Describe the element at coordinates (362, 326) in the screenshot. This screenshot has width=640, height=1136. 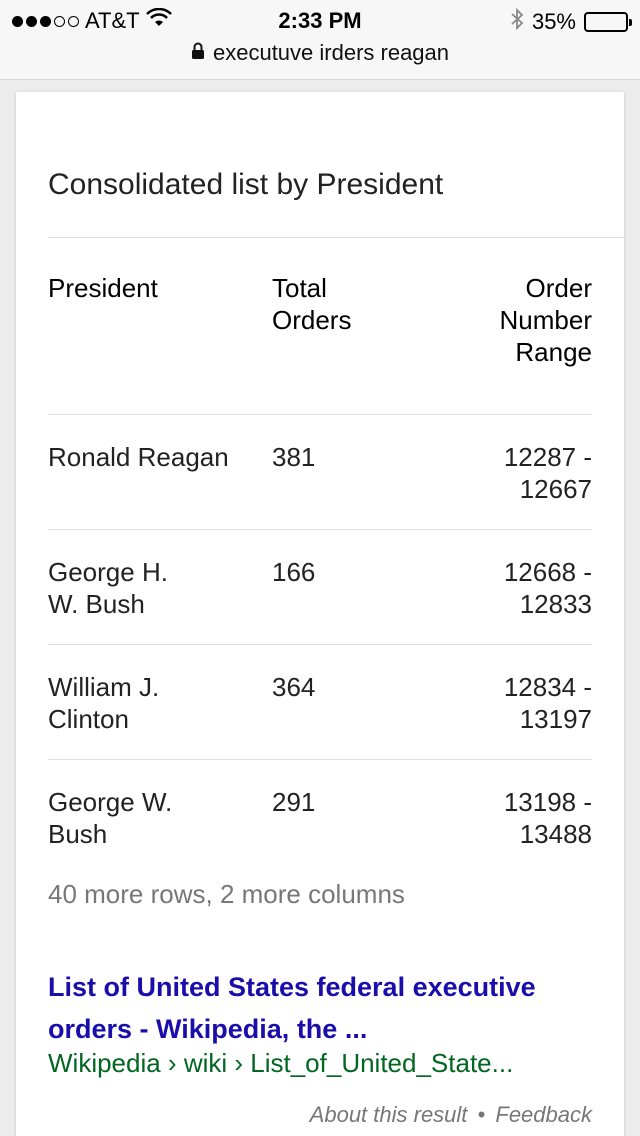
I see `column-header-total-orders: Total Orders` at that location.